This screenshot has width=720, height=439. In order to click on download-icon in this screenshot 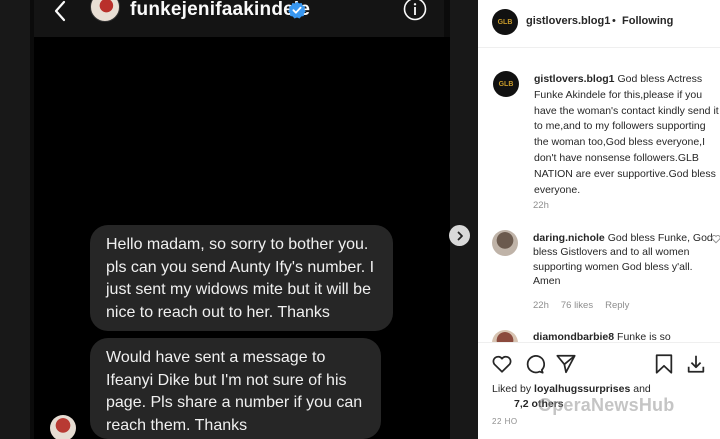, I will do `click(696, 364)`.